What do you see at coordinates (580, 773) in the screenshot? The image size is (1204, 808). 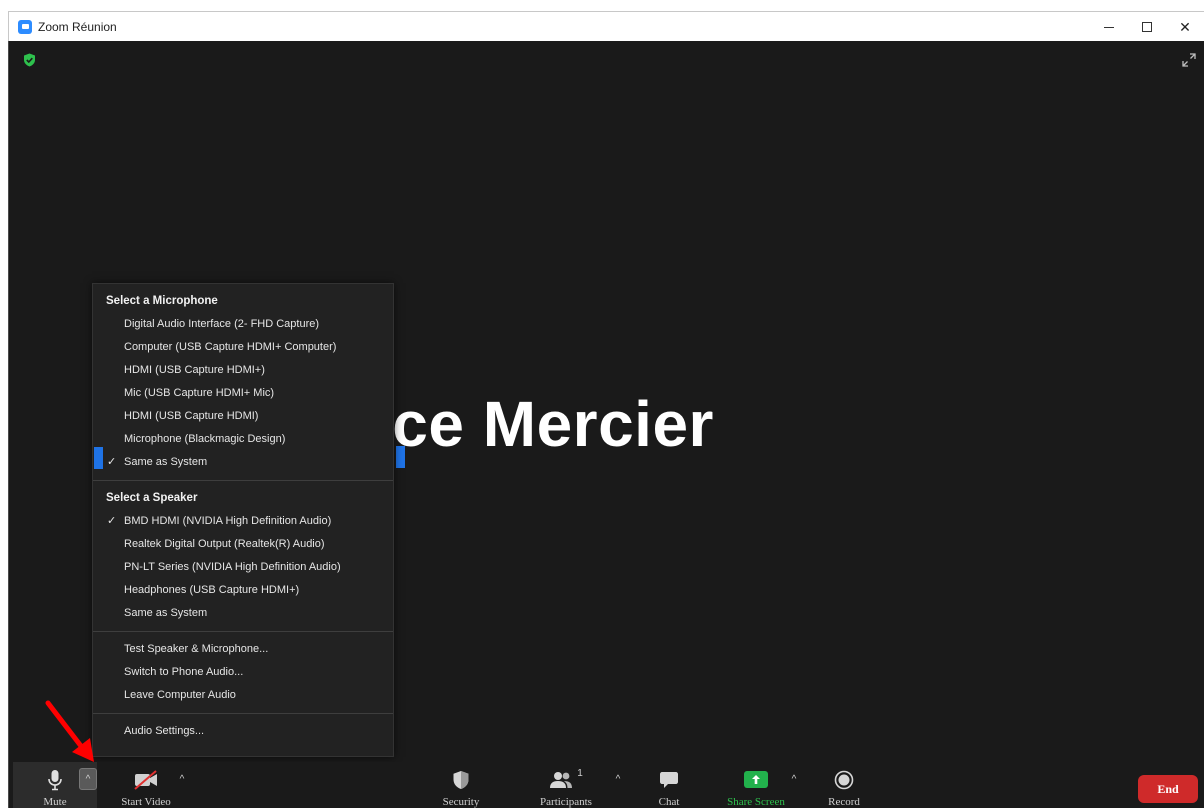 I see `participants-count: 1` at bounding box center [580, 773].